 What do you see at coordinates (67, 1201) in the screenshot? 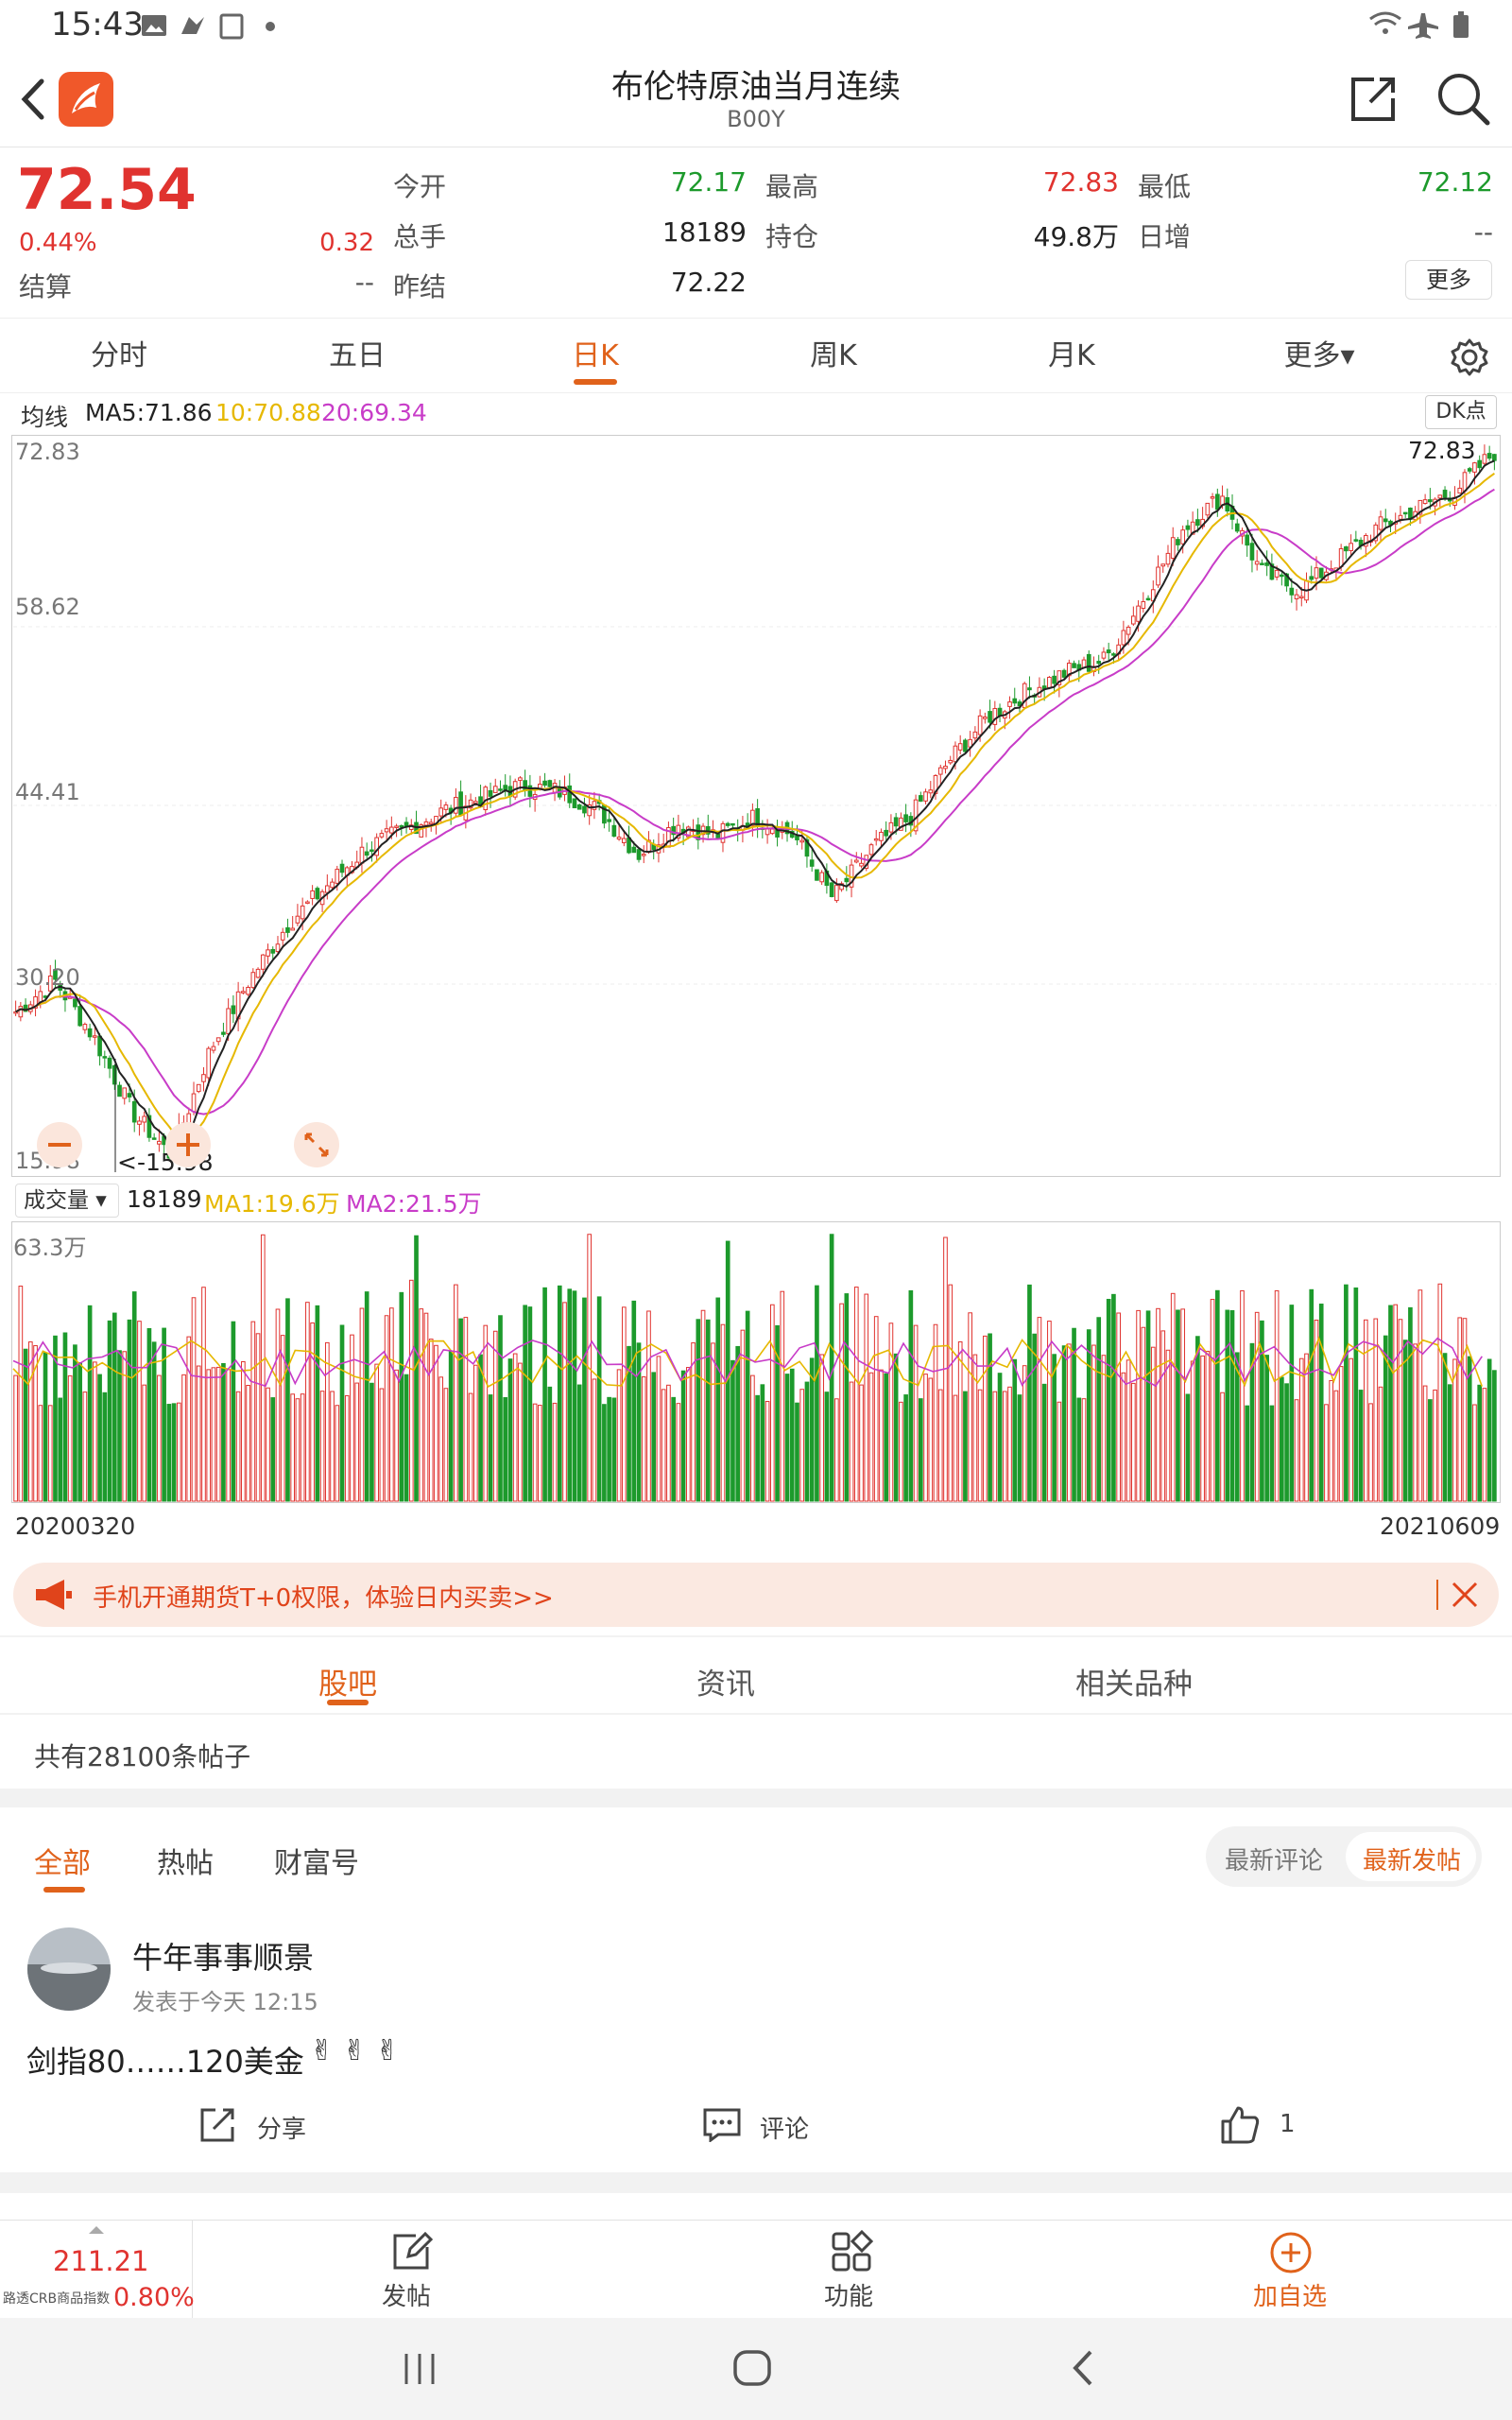
I see `indicator-select: 成交量 ▾` at bounding box center [67, 1201].